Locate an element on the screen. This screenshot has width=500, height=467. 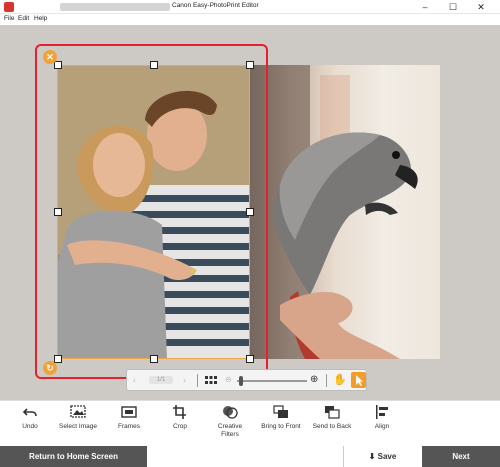
next-button: Next is located at coordinates (461, 456).